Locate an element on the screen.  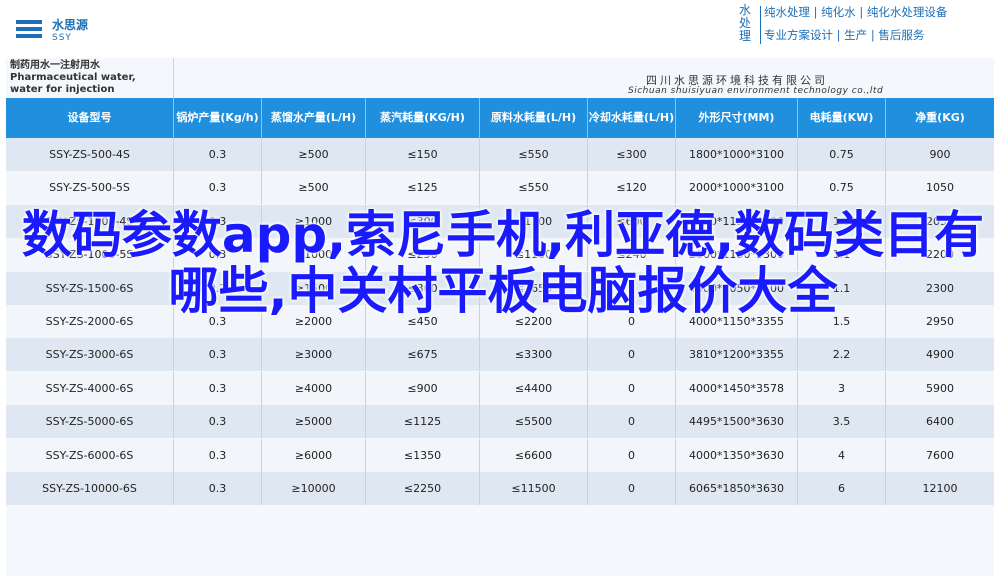
table-cell: ≤300 is located at coordinates (632, 154).